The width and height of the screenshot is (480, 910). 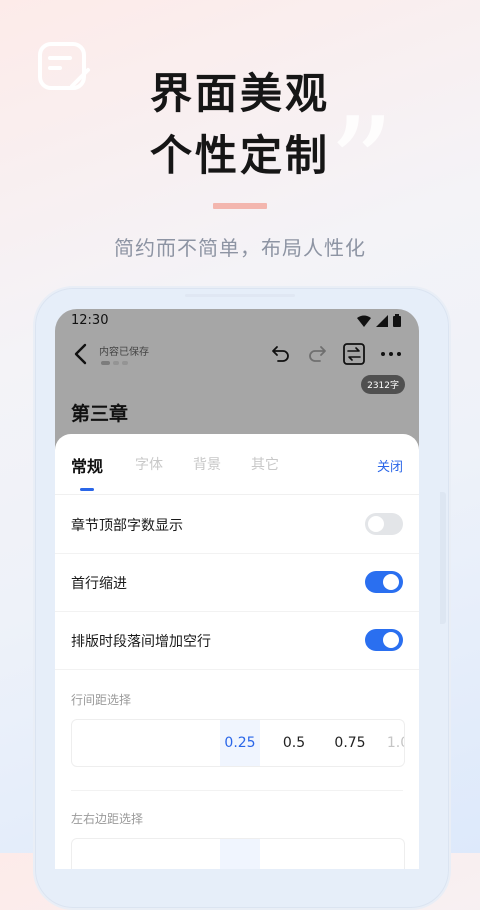 What do you see at coordinates (382, 320) in the screenshot?
I see `signal-icon` at bounding box center [382, 320].